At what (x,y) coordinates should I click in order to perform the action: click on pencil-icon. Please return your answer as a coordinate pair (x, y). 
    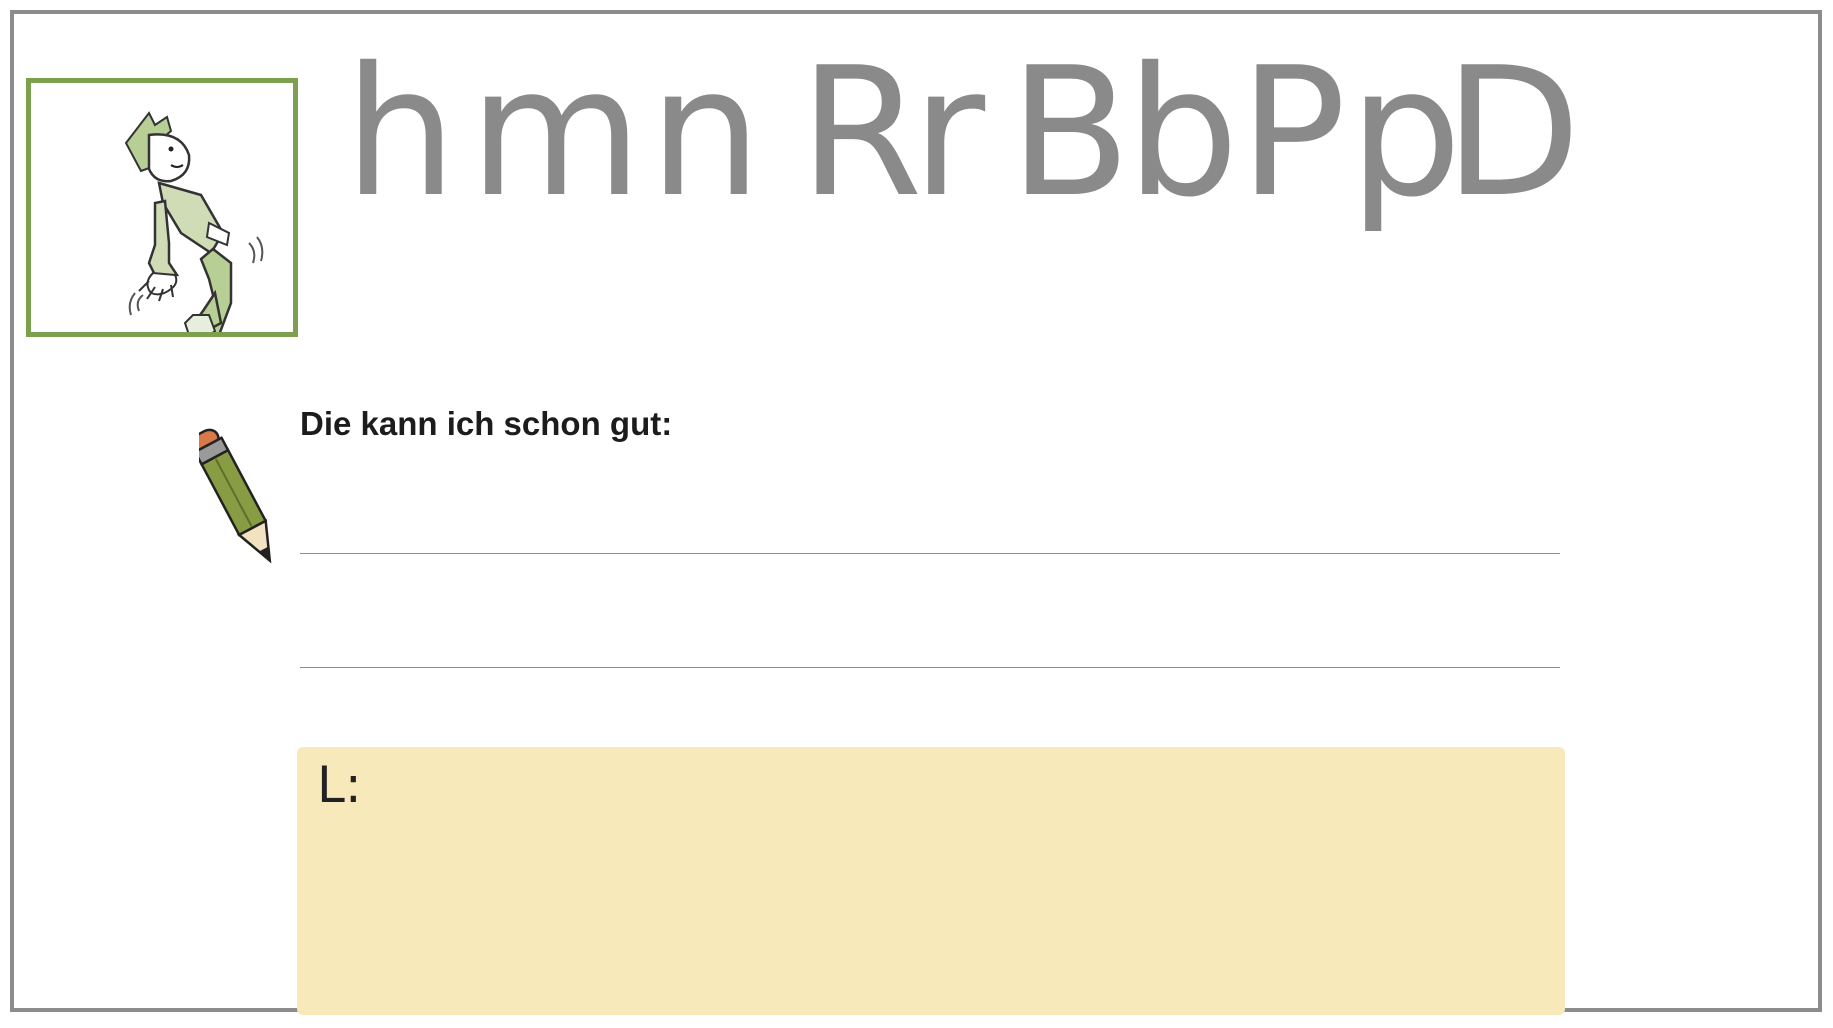
    Looking at the image, I should click on (235, 496).